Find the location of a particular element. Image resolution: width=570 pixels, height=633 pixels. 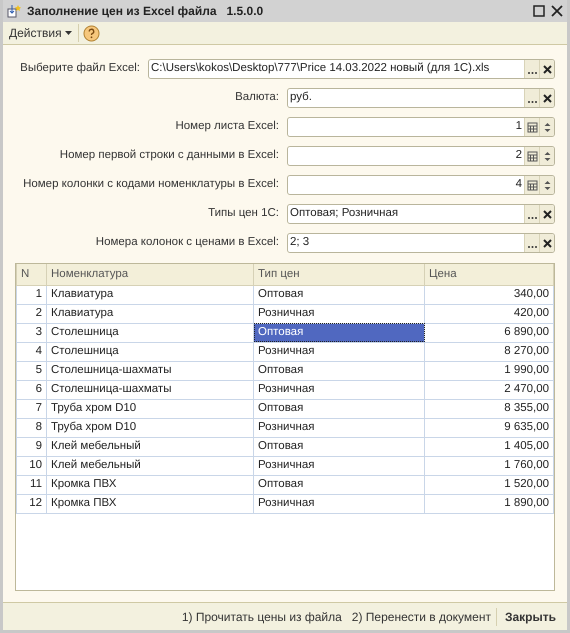

column-header: Тип цен is located at coordinates (339, 274).